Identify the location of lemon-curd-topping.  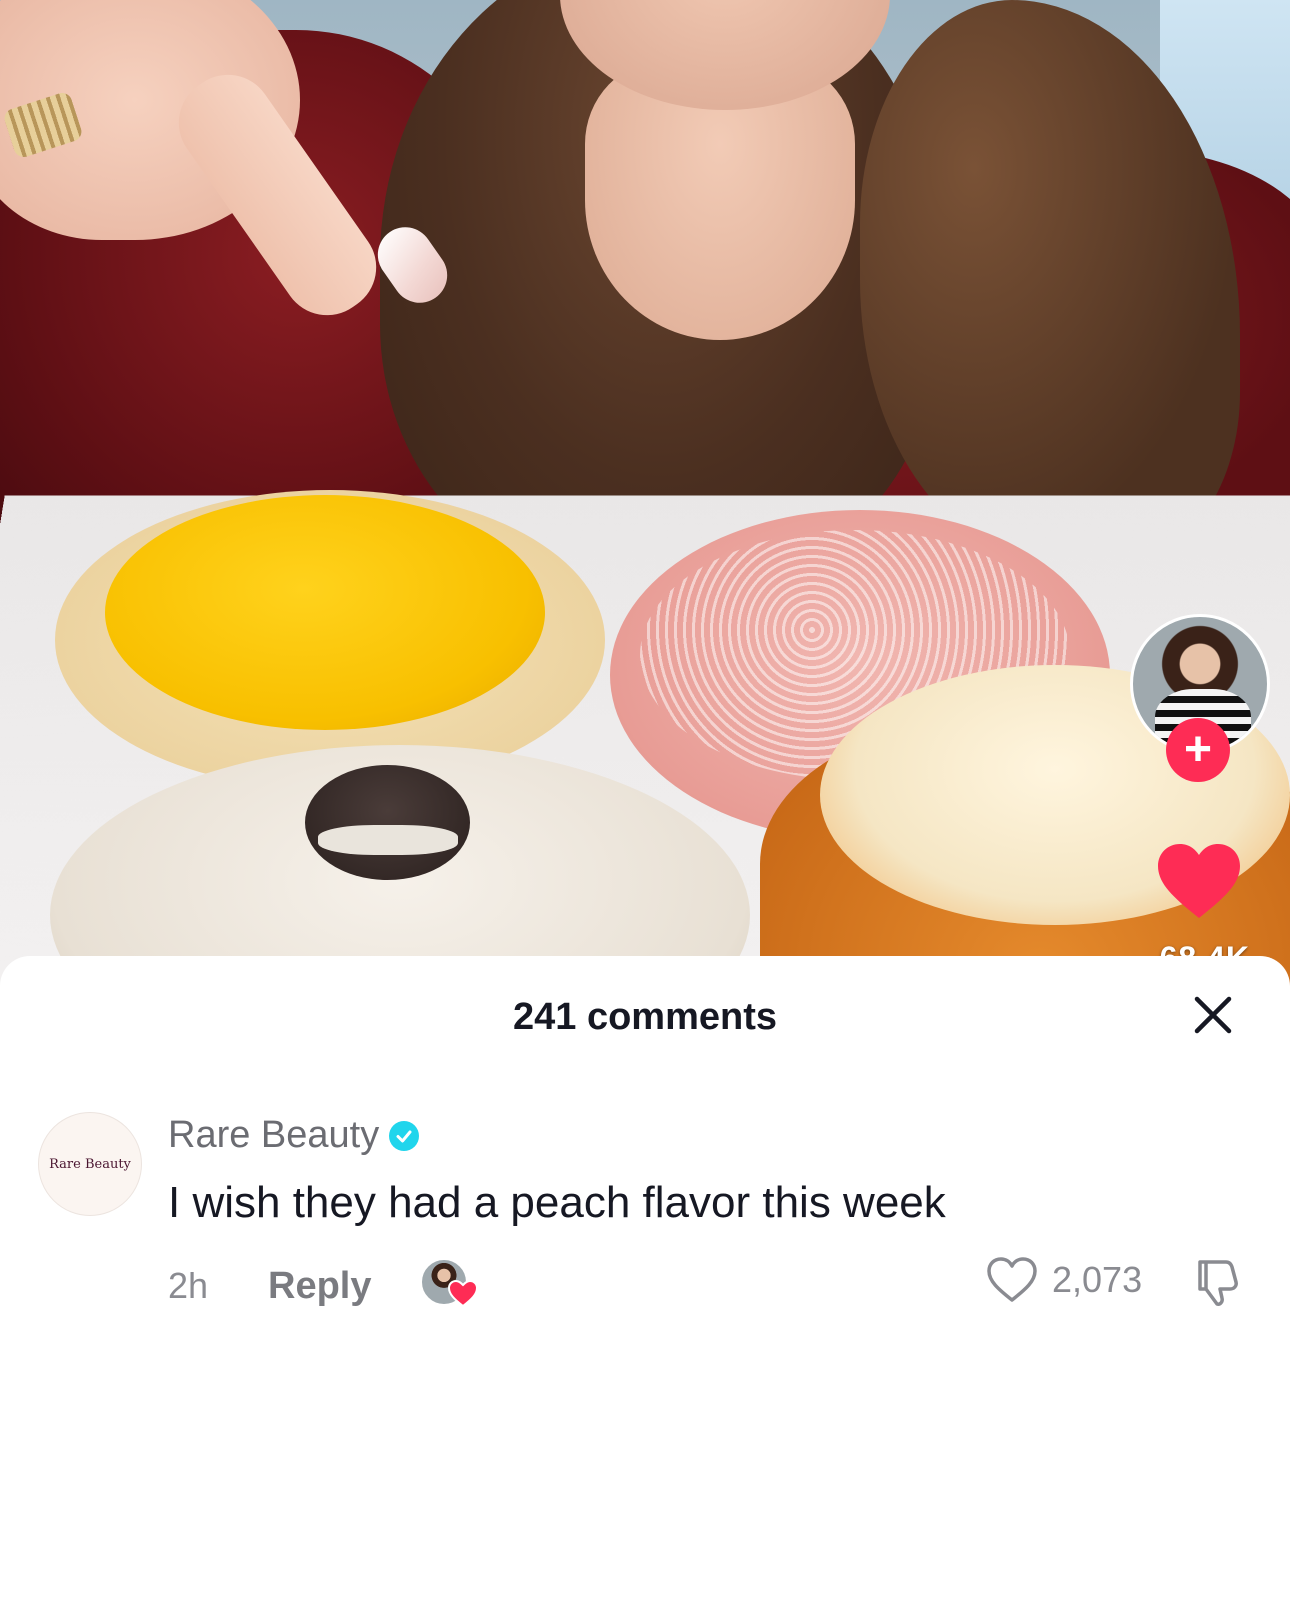
(325, 612).